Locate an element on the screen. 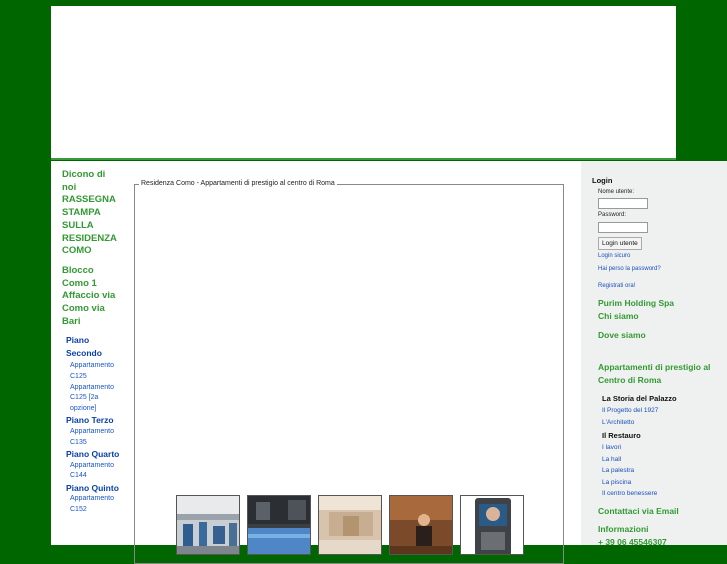 The image size is (727, 564). nav-piscina: La piscina is located at coordinates (616, 482).